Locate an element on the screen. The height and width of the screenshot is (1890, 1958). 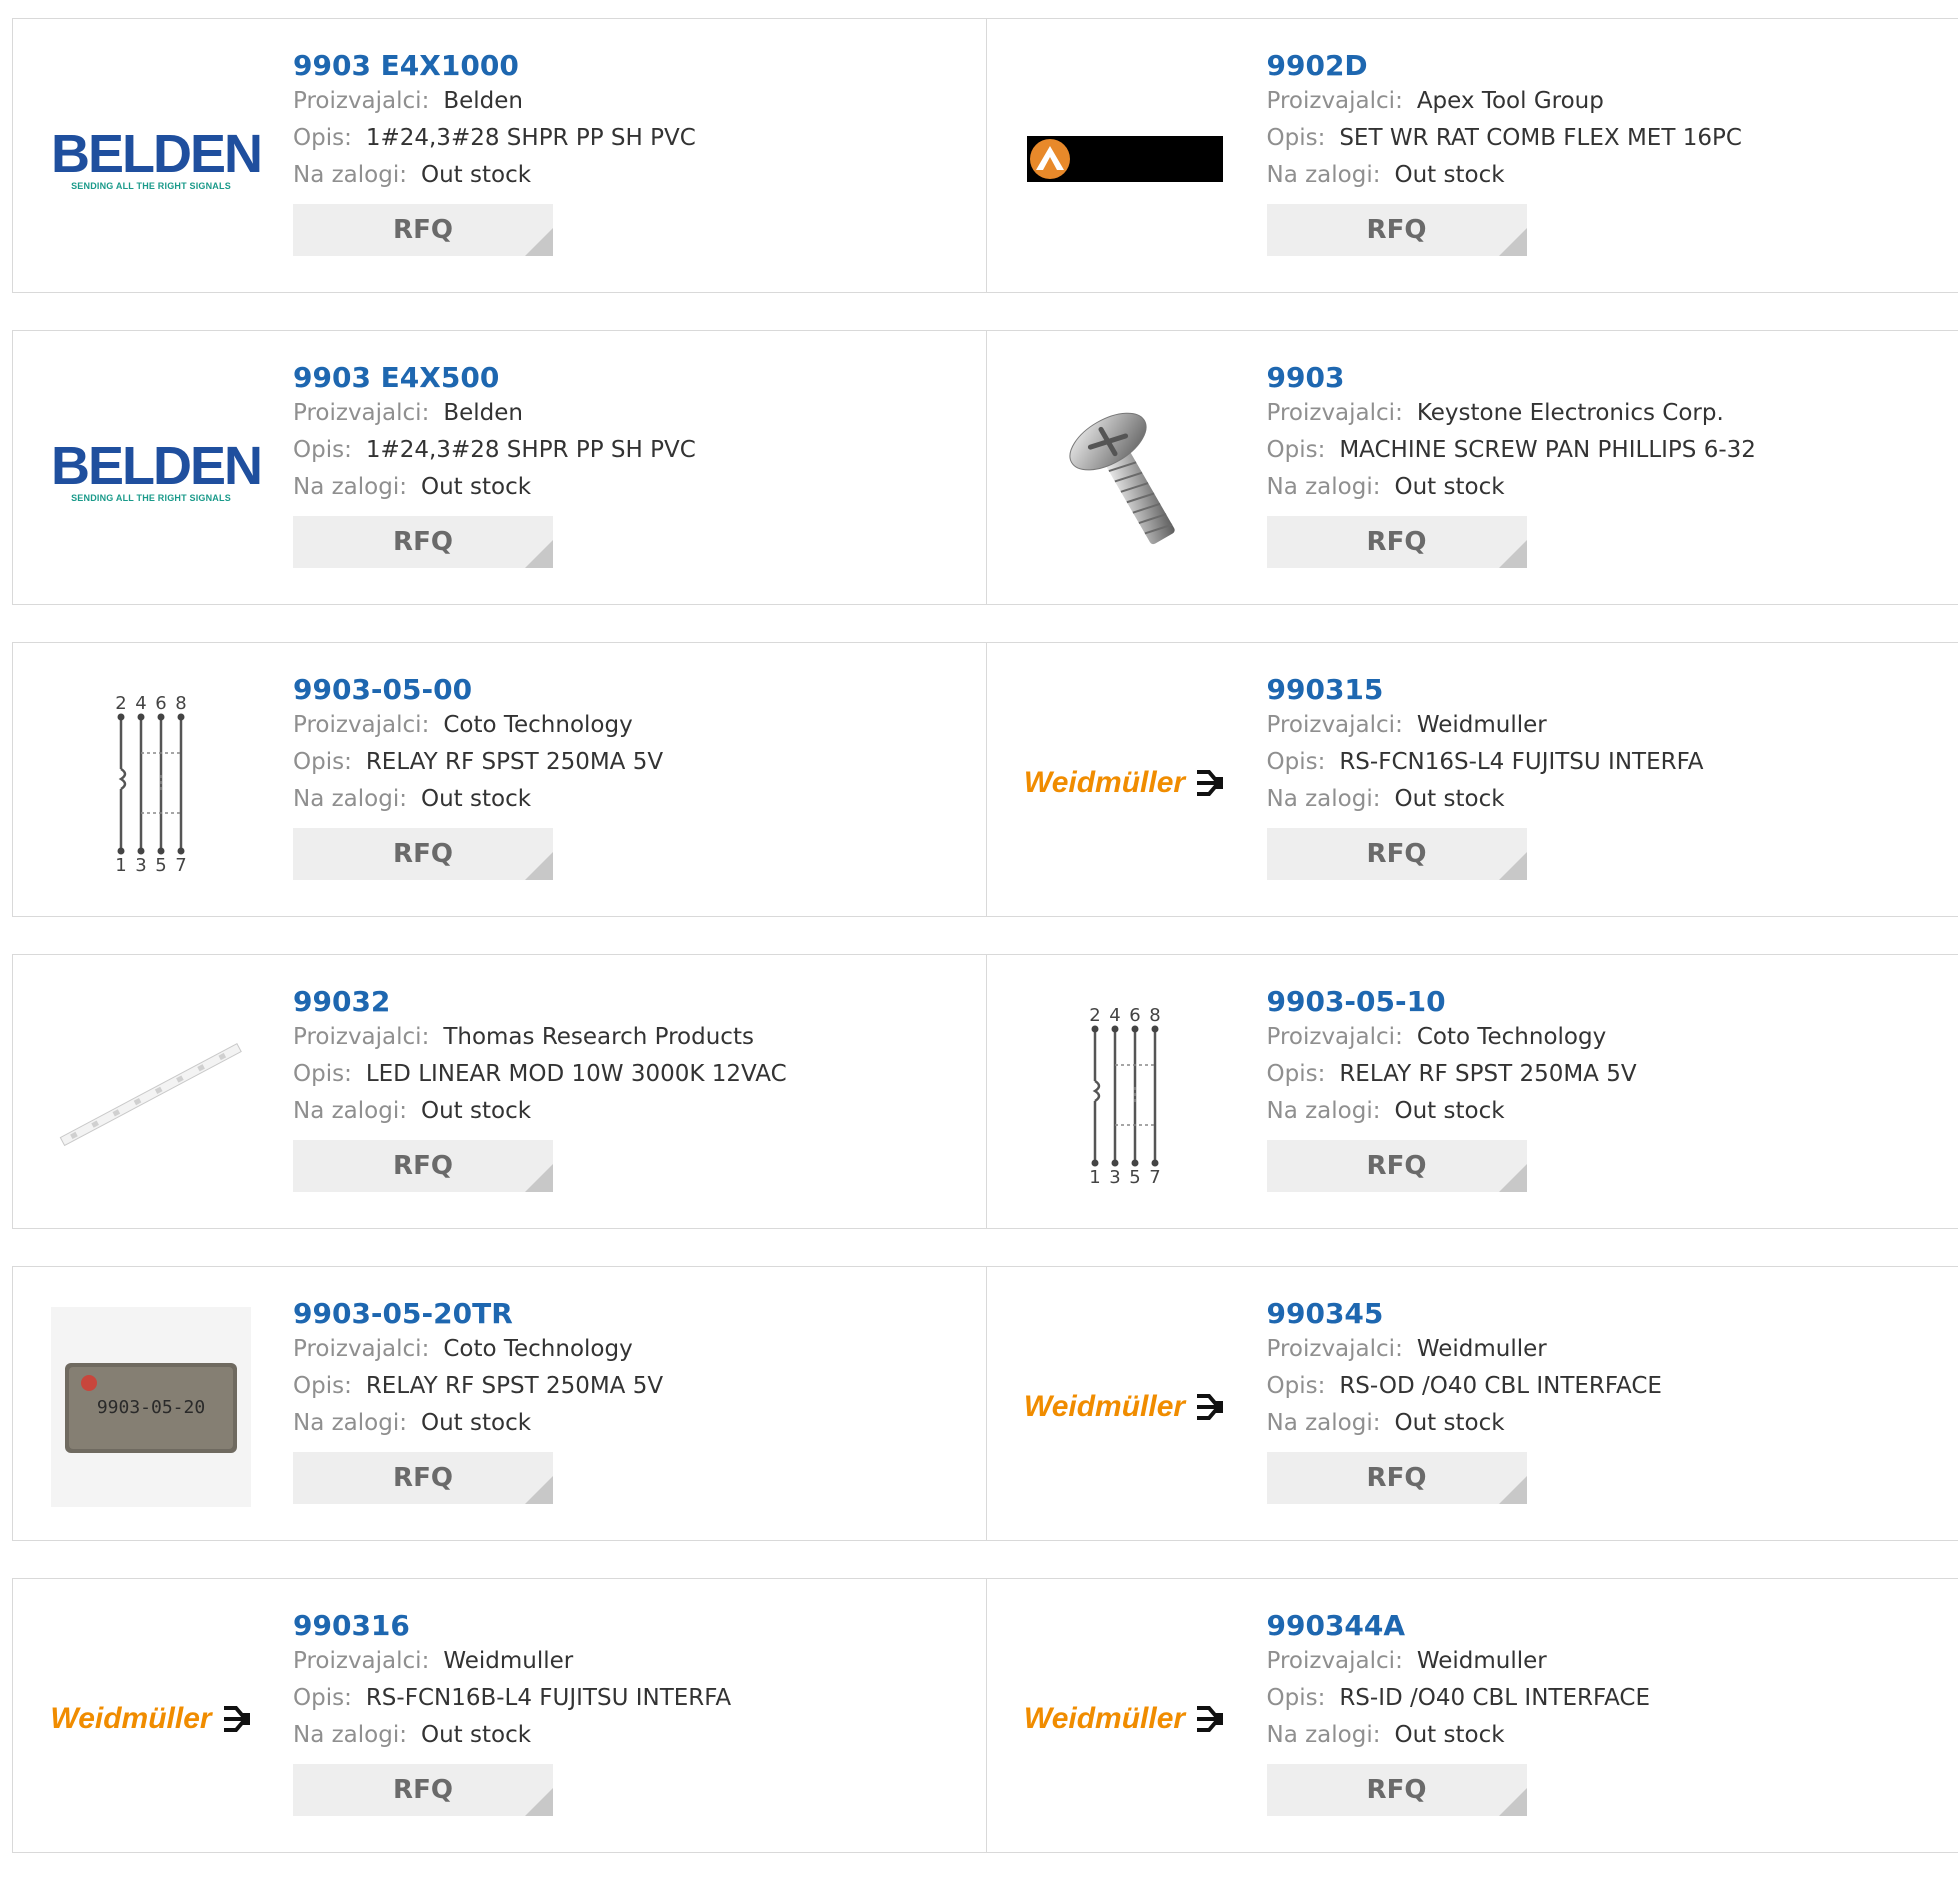
led-strip-image is located at coordinates (151, 1095).